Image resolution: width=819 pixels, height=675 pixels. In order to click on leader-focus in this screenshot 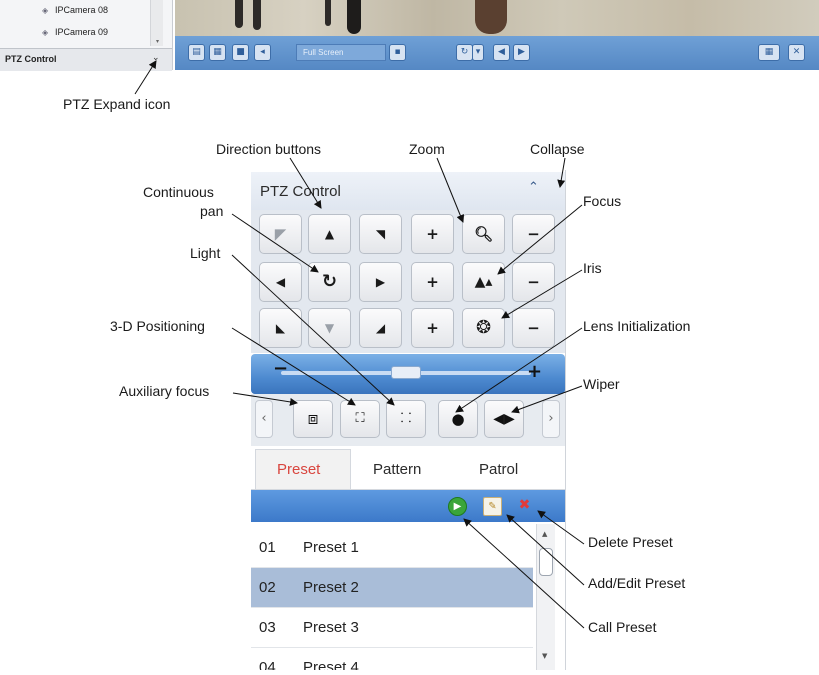, I will do `click(540, 239)`.